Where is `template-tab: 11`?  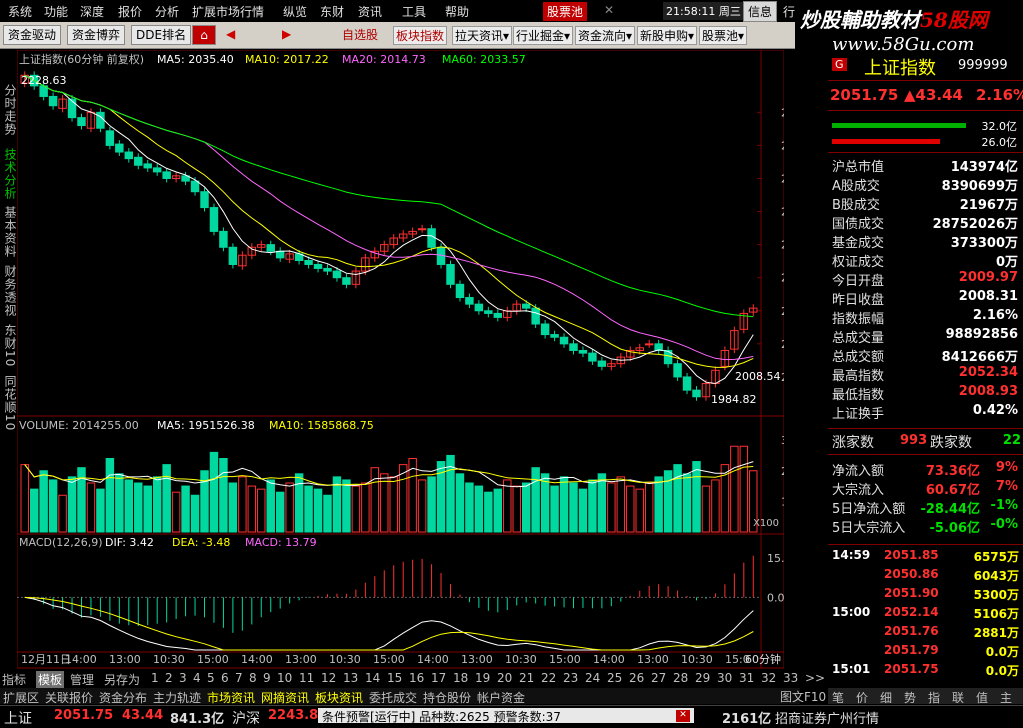
template-tab: 11 is located at coordinates (306, 678).